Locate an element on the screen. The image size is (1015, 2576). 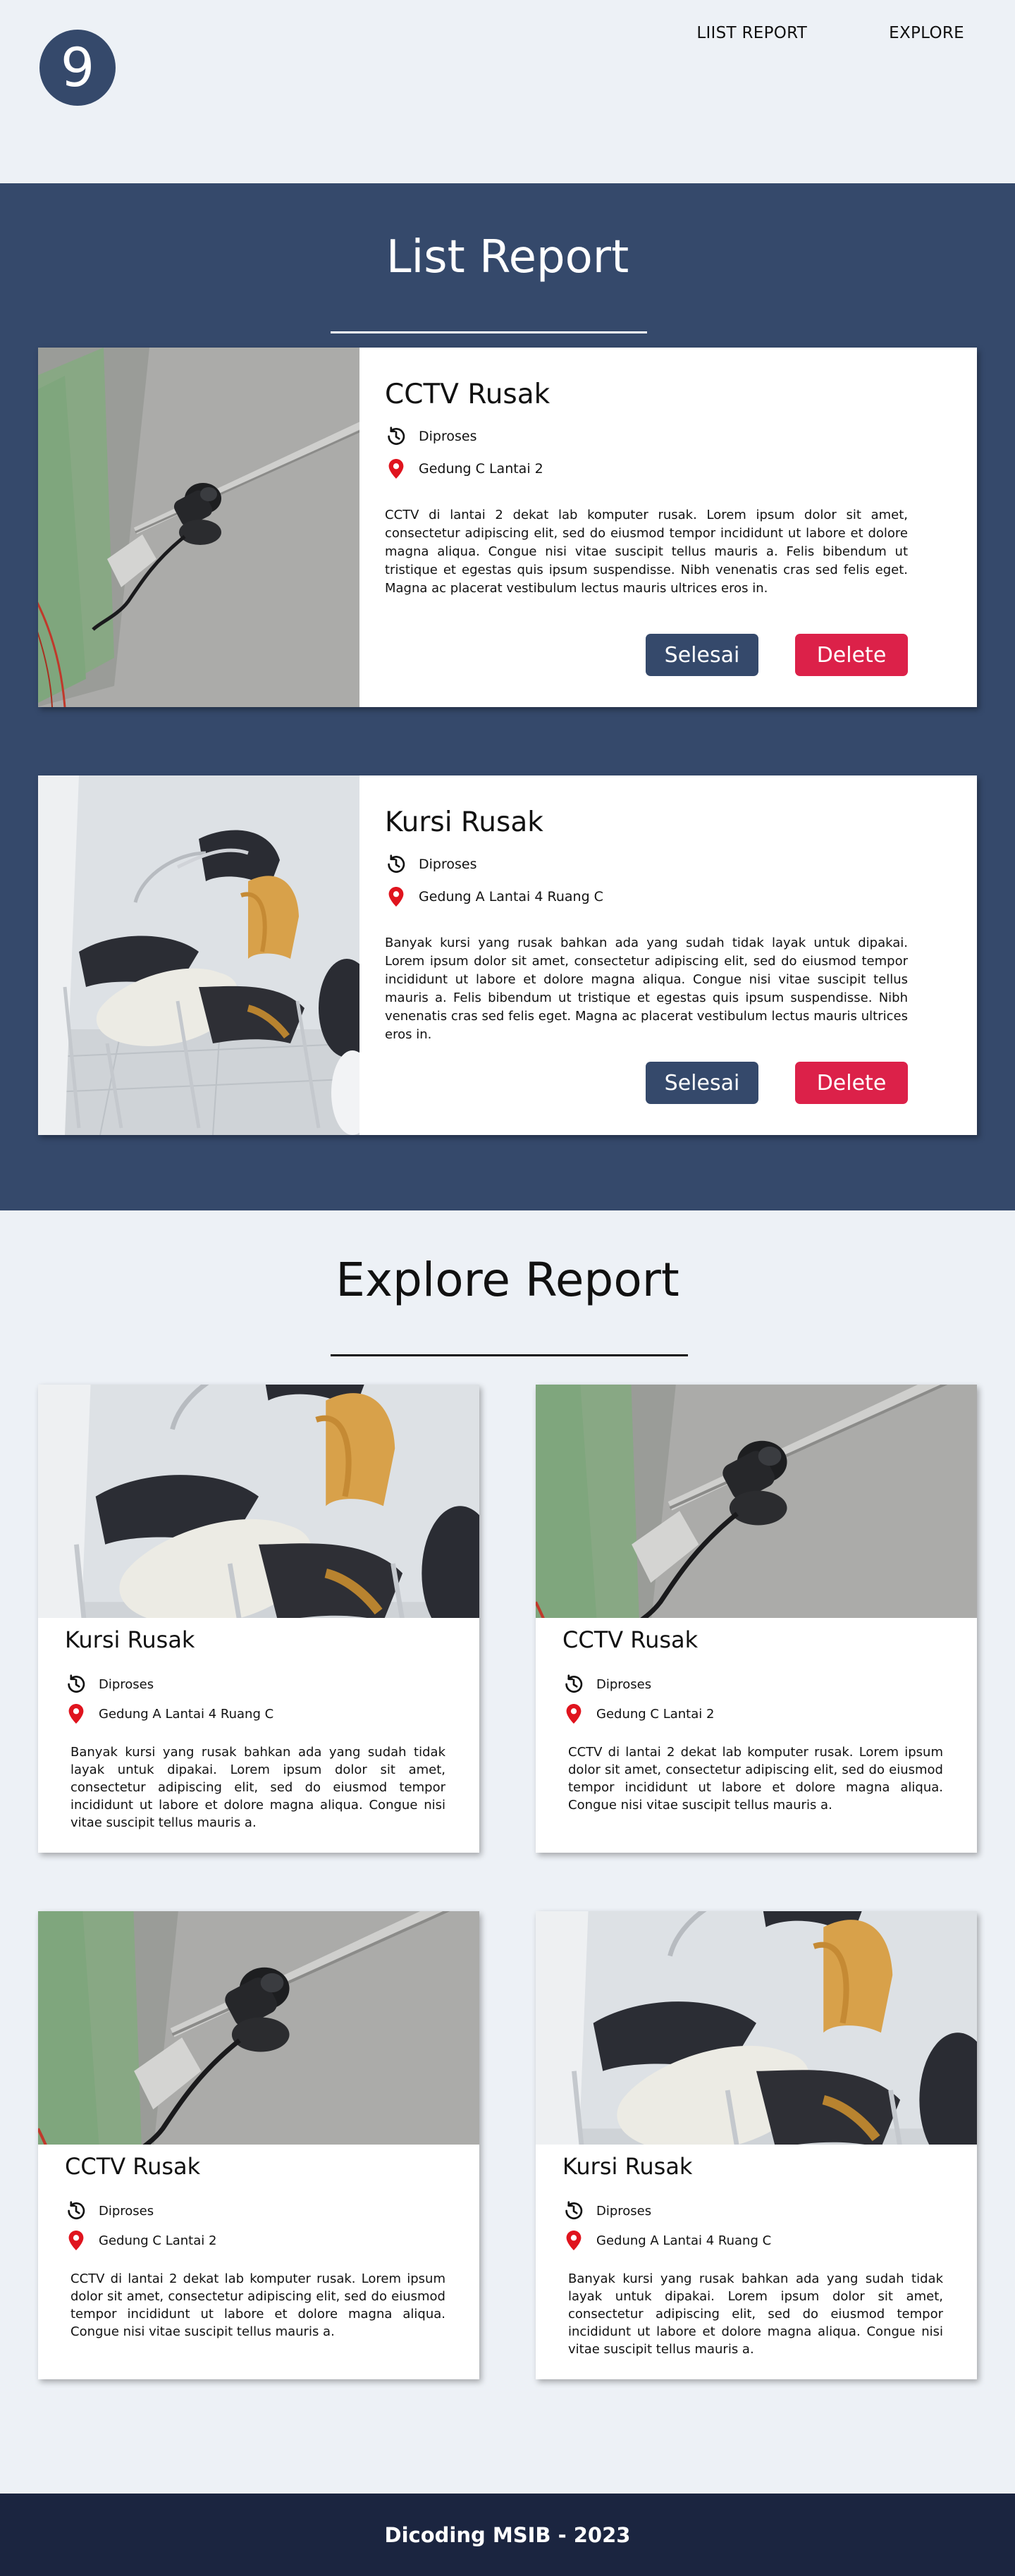
nav-link-explore: EXPLORE is located at coordinates (926, 33).